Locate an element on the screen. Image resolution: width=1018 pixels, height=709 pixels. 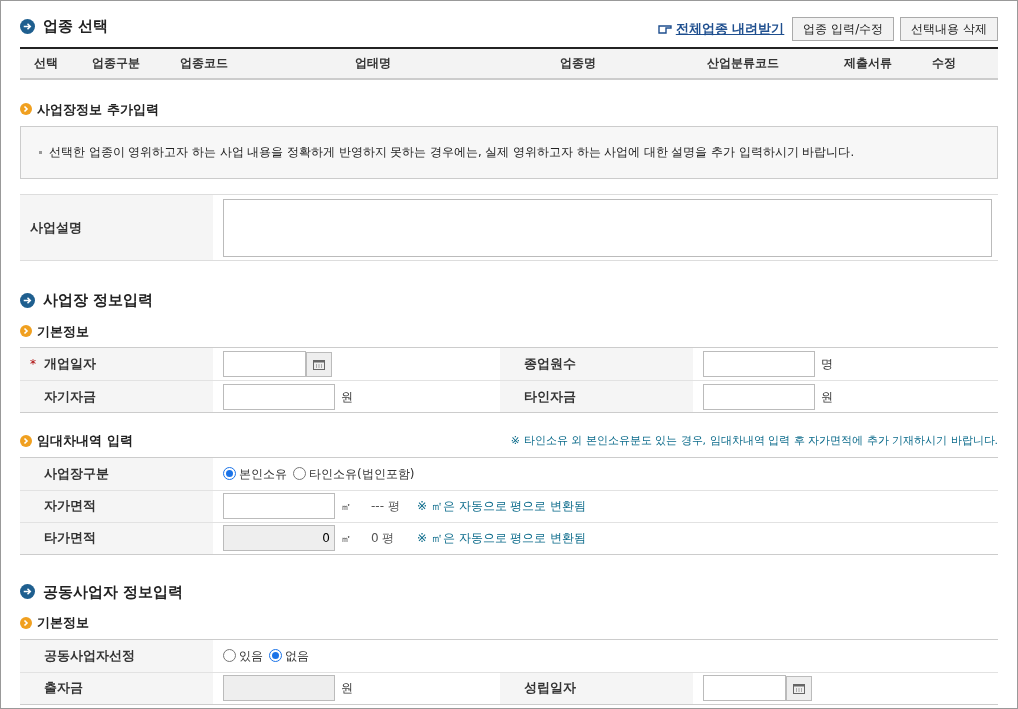
field-label: 공동사업자선정 is located at coordinates (89, 655).